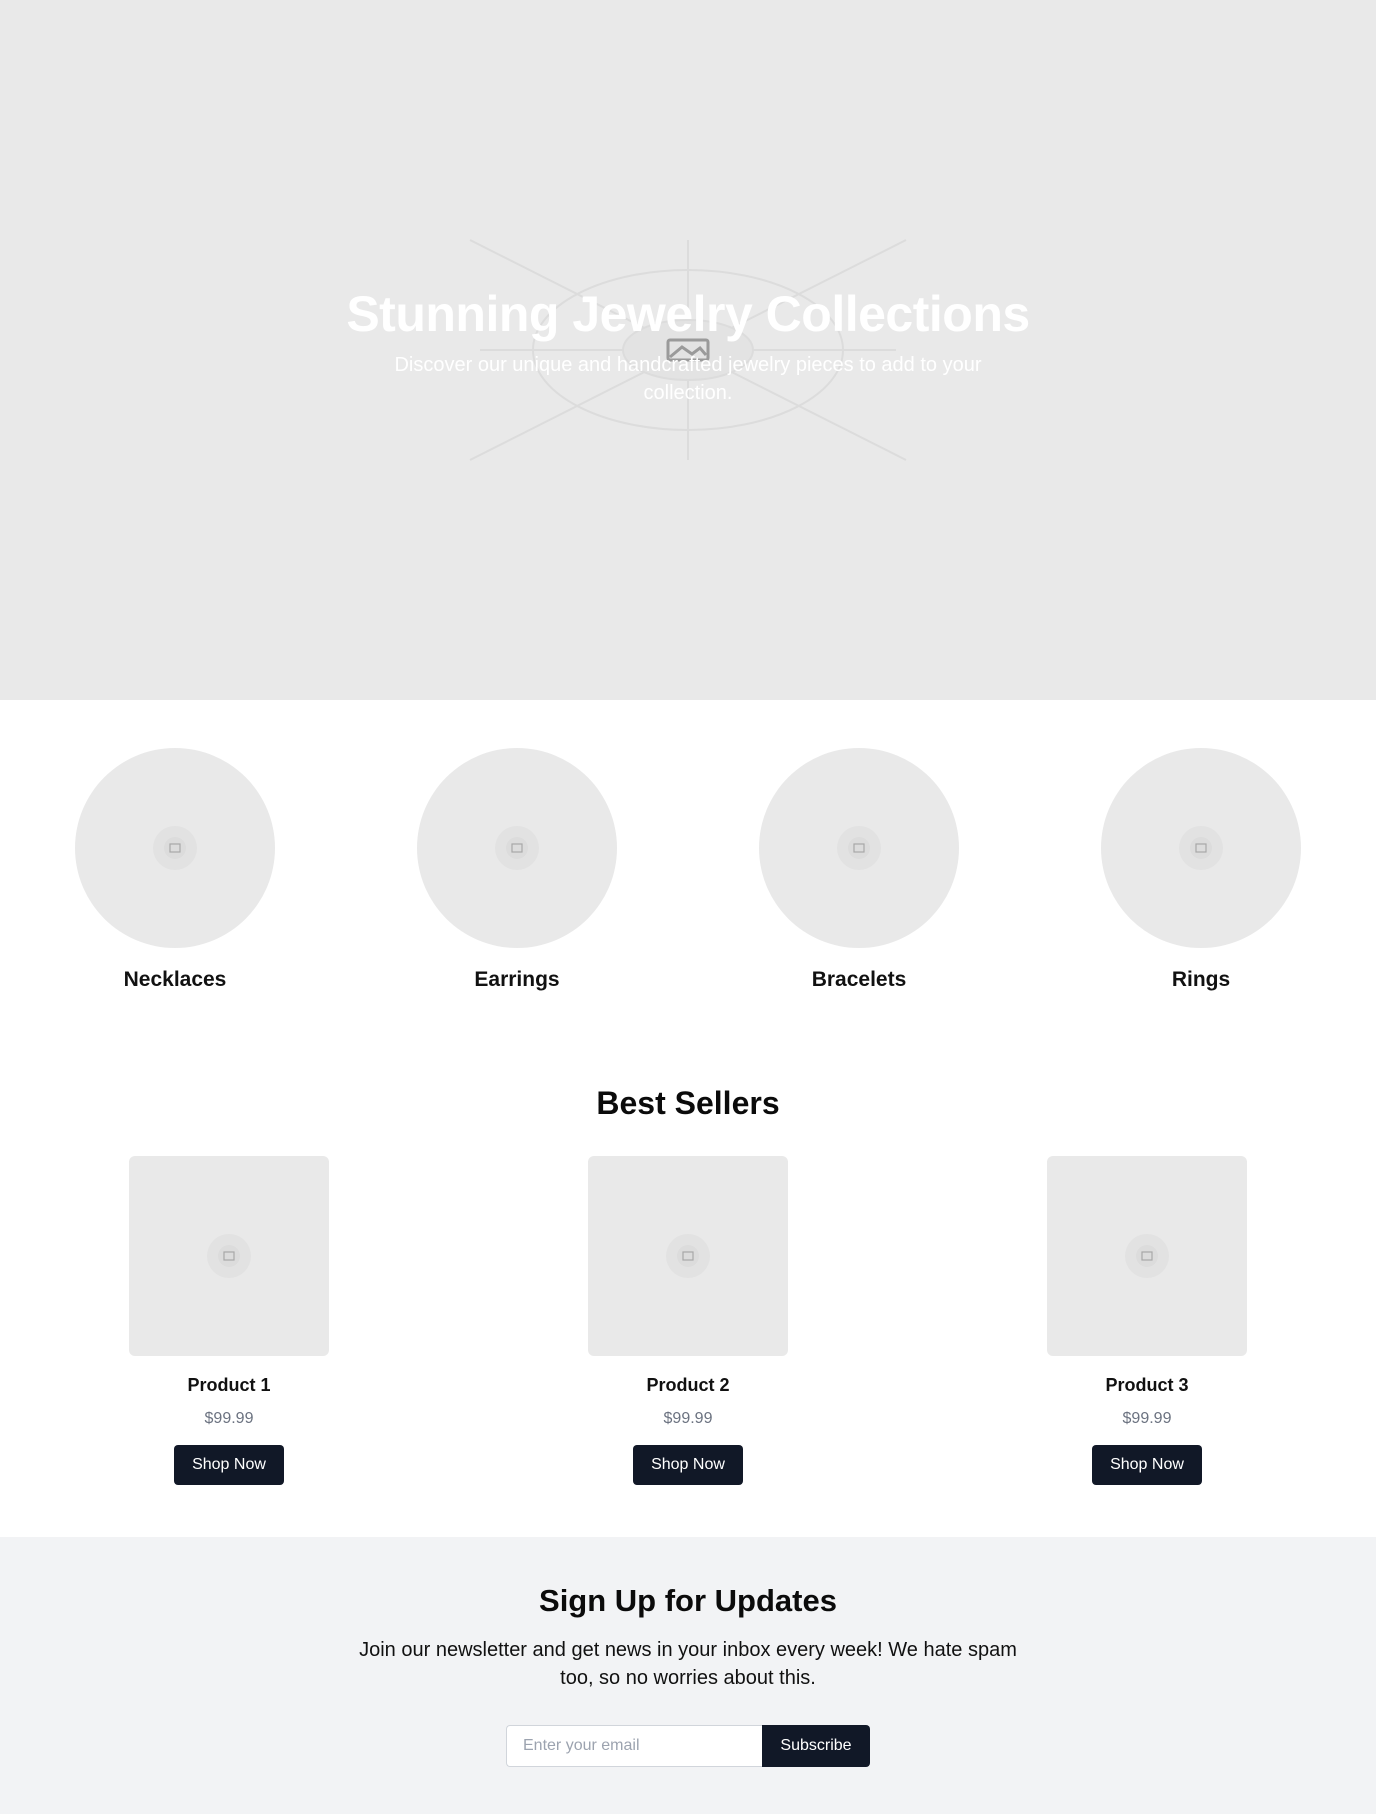 Image resolution: width=1376 pixels, height=1814 pixels. Describe the element at coordinates (229, 1385) in the screenshot. I see `product-name: Product 1` at that location.